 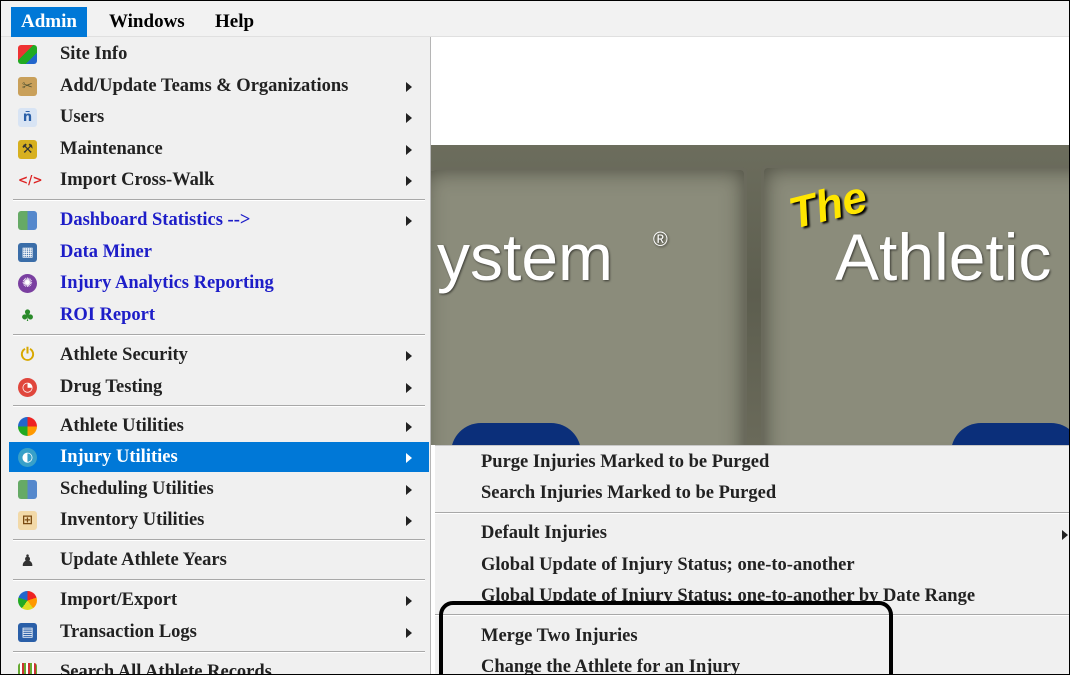 I want to click on import-export-icon, so click(x=27, y=600).